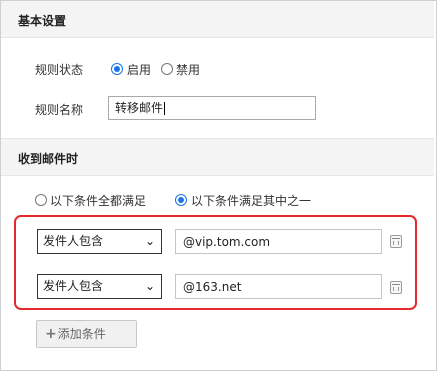 The width and height of the screenshot is (437, 371). What do you see at coordinates (251, 200) in the screenshot?
I see `match-any-label: 以下条件满足其中之一` at bounding box center [251, 200].